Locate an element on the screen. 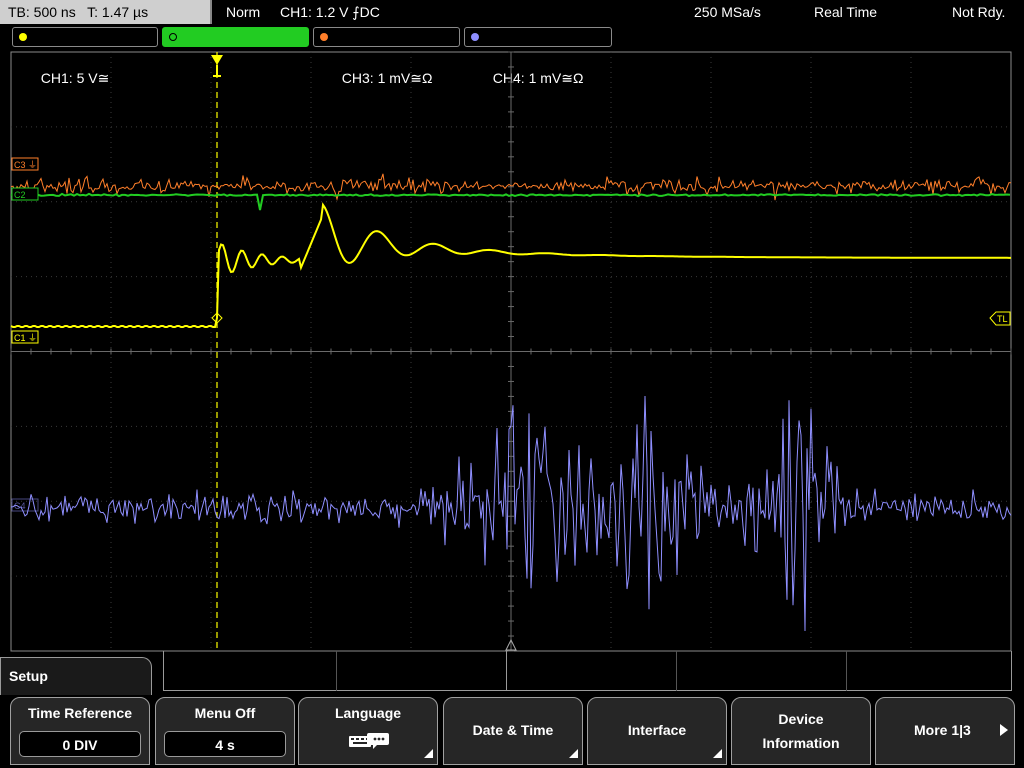 This screenshot has height=768, width=1024. menu-off-button: Menu Off 4 s is located at coordinates (225, 731).